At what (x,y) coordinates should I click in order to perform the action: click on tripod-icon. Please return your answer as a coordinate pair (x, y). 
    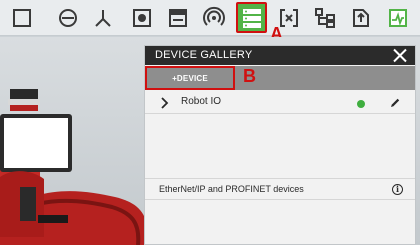
    Looking at the image, I should click on (103, 18).